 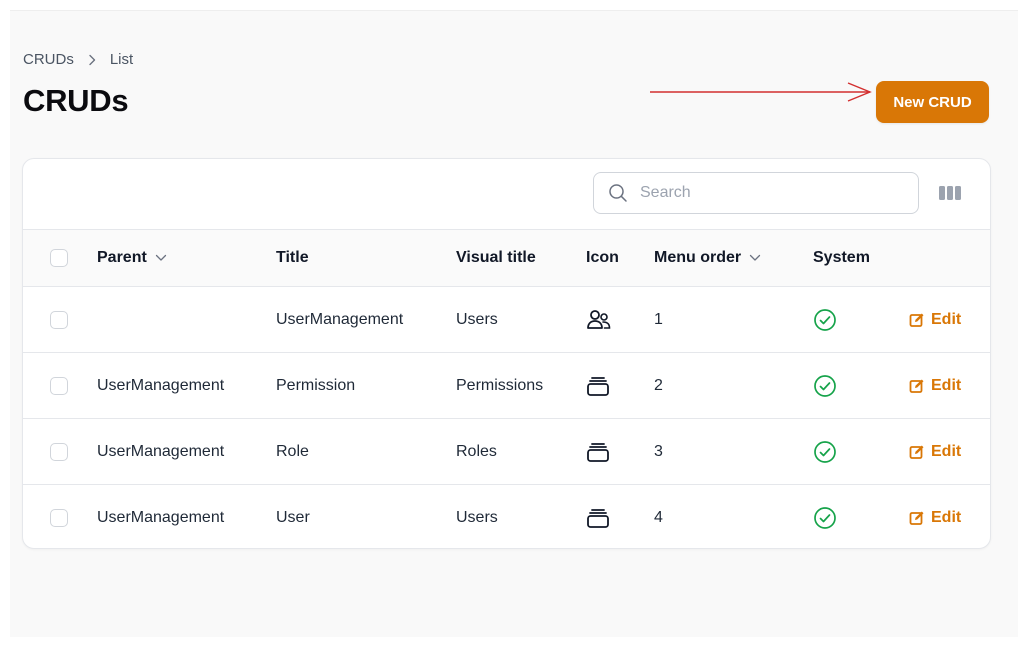 What do you see at coordinates (506, 194) in the screenshot?
I see `table-toolbar` at bounding box center [506, 194].